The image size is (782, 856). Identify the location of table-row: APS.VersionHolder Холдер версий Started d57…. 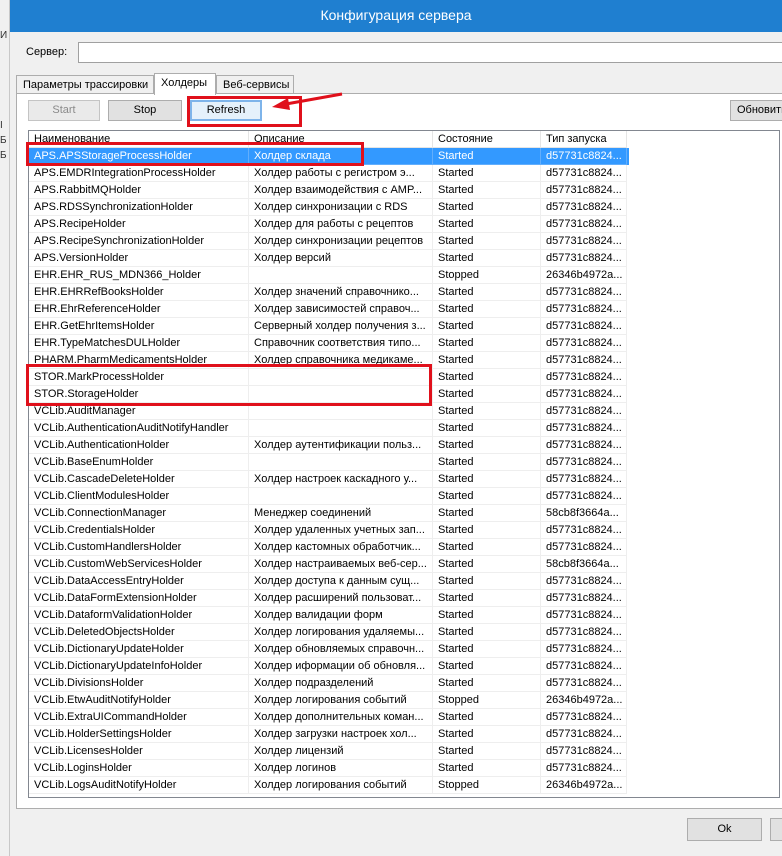
(329, 258).